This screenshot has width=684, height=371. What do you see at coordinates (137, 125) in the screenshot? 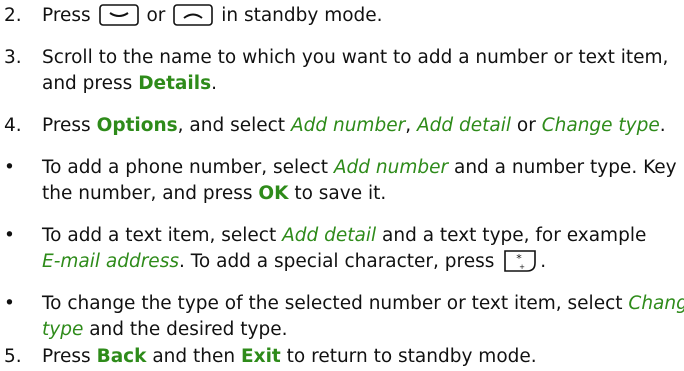
I see `options-key-label: Options` at bounding box center [137, 125].